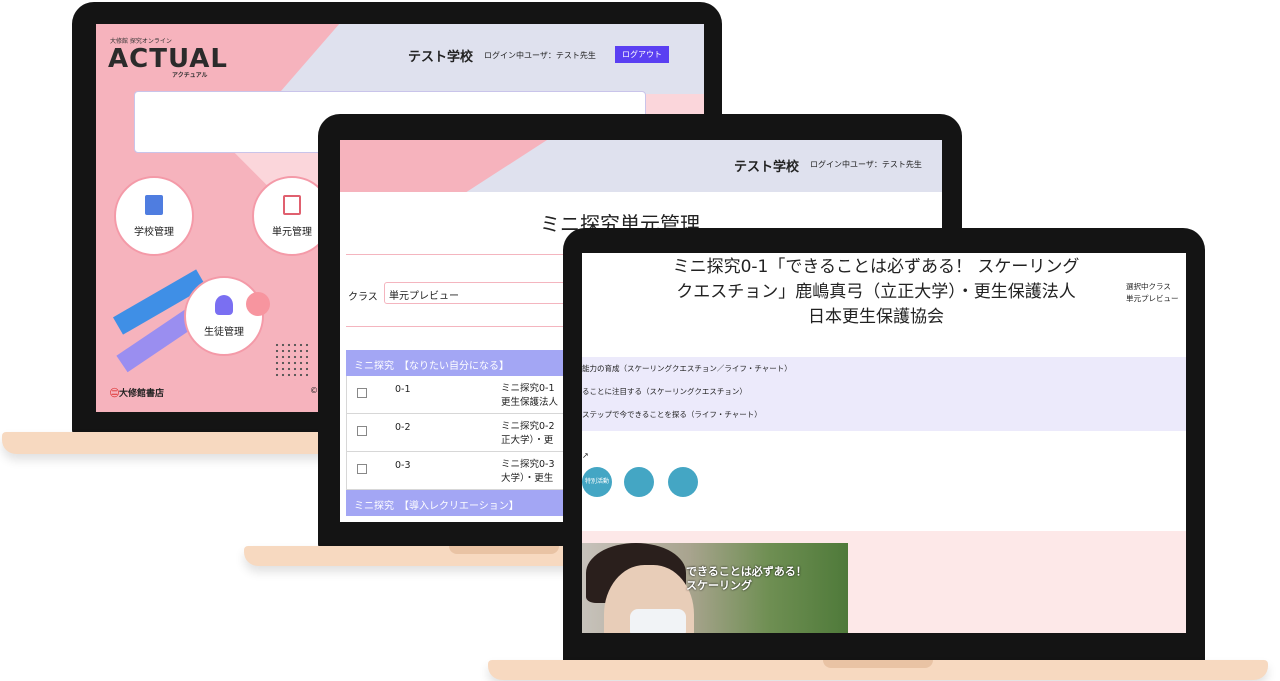 The width and height of the screenshot is (1280, 681). Describe the element at coordinates (528, 471) in the screenshot. I see `unit-title: ミニ探究0-3 大学）・更生` at that location.